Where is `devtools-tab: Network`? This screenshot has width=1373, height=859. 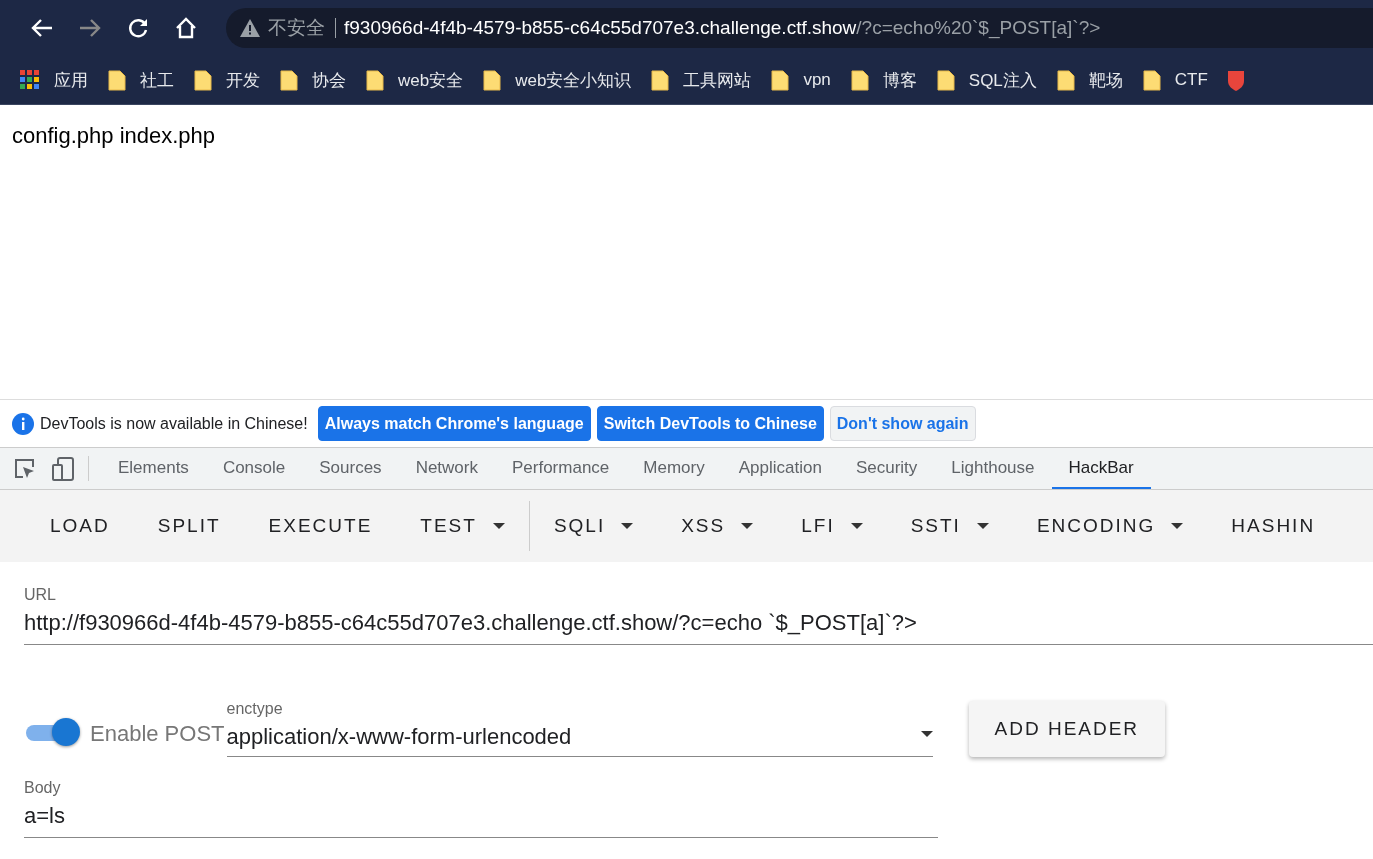 devtools-tab: Network is located at coordinates (446, 468).